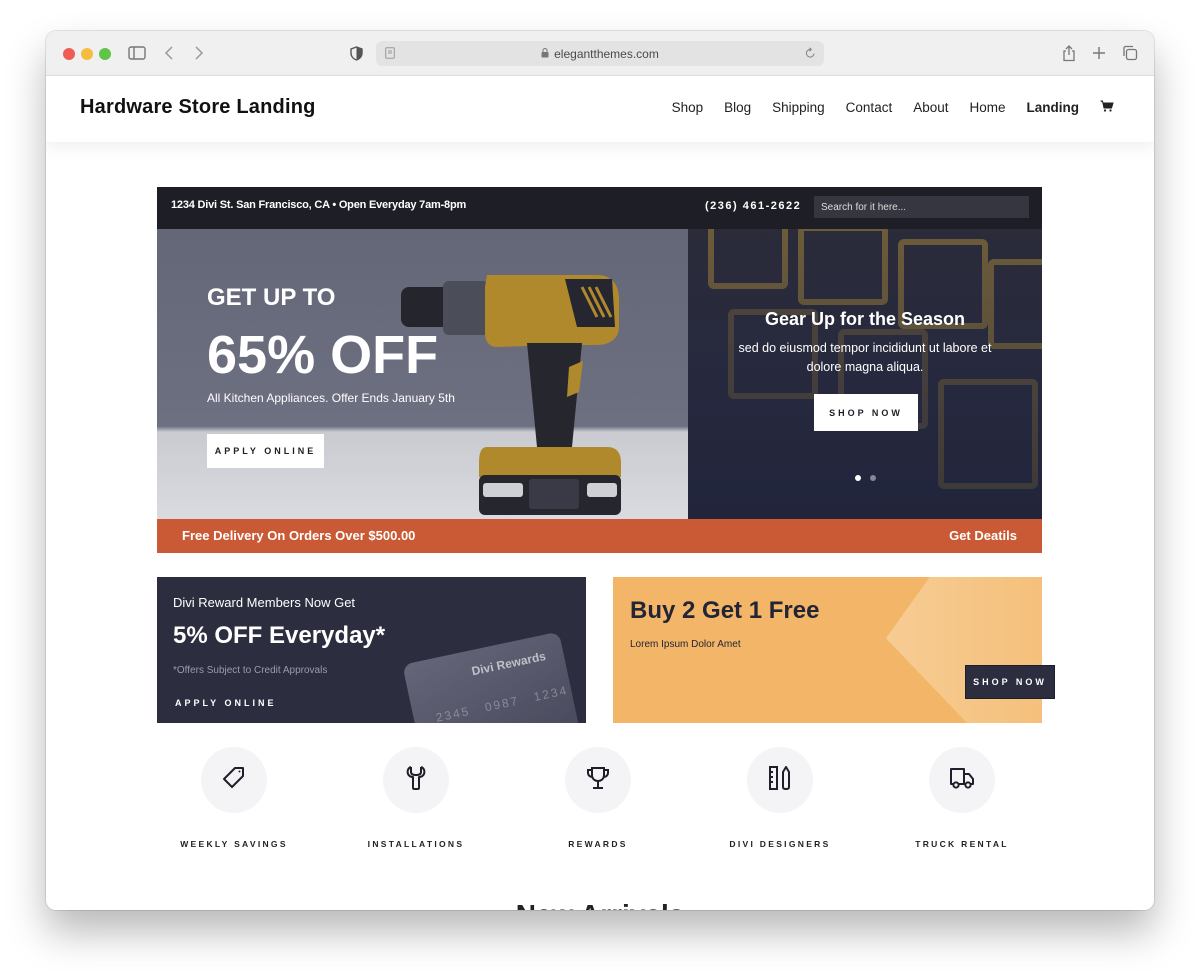  What do you see at coordinates (69, 54) in the screenshot?
I see `close-window-button` at bounding box center [69, 54].